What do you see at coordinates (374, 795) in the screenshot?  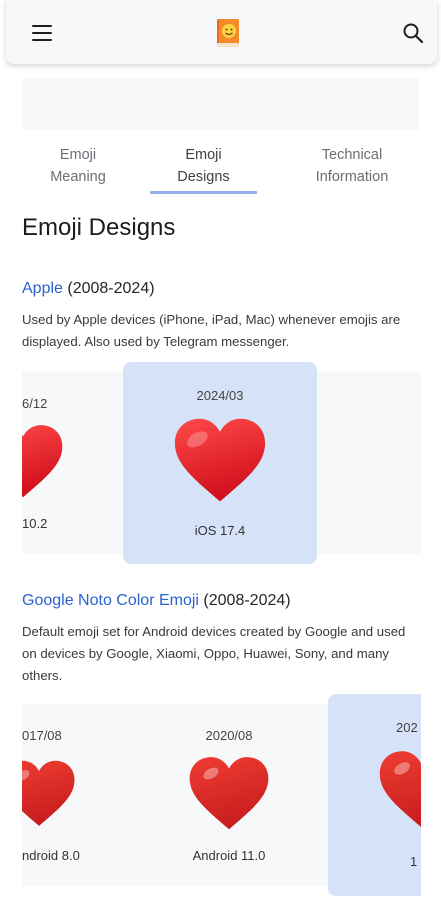 I see `design-card-selected: 202 1` at bounding box center [374, 795].